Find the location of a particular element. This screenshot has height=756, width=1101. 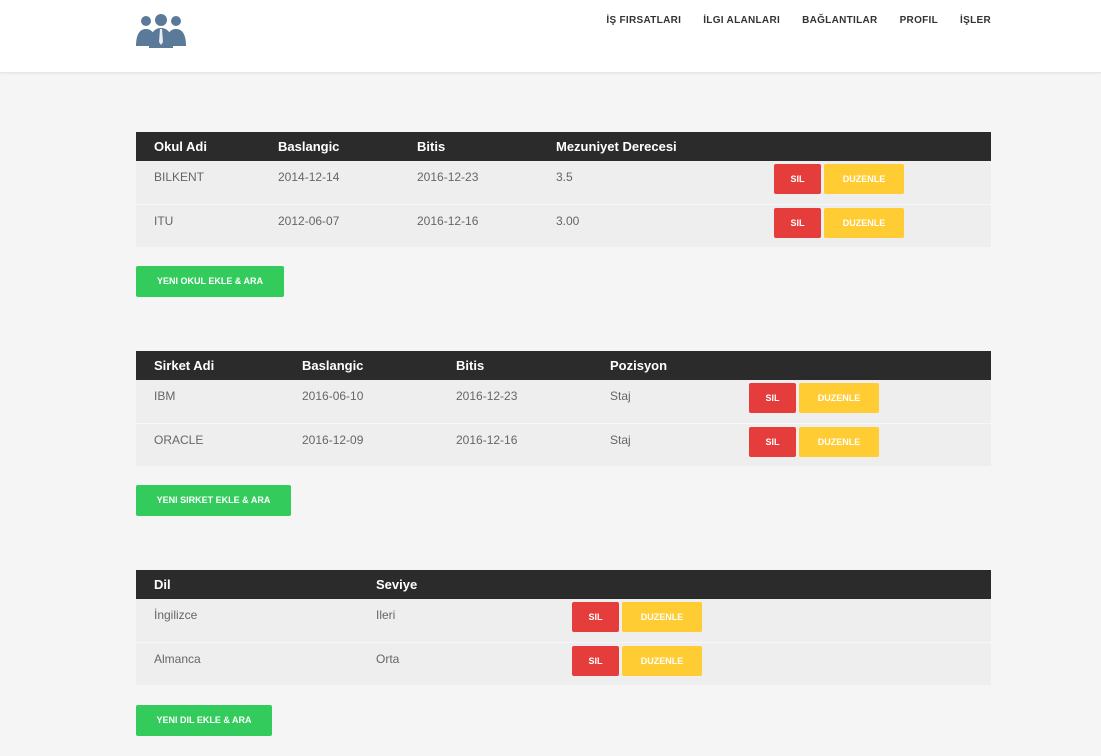

table-cell: 2016-06-10 is located at coordinates (333, 396).